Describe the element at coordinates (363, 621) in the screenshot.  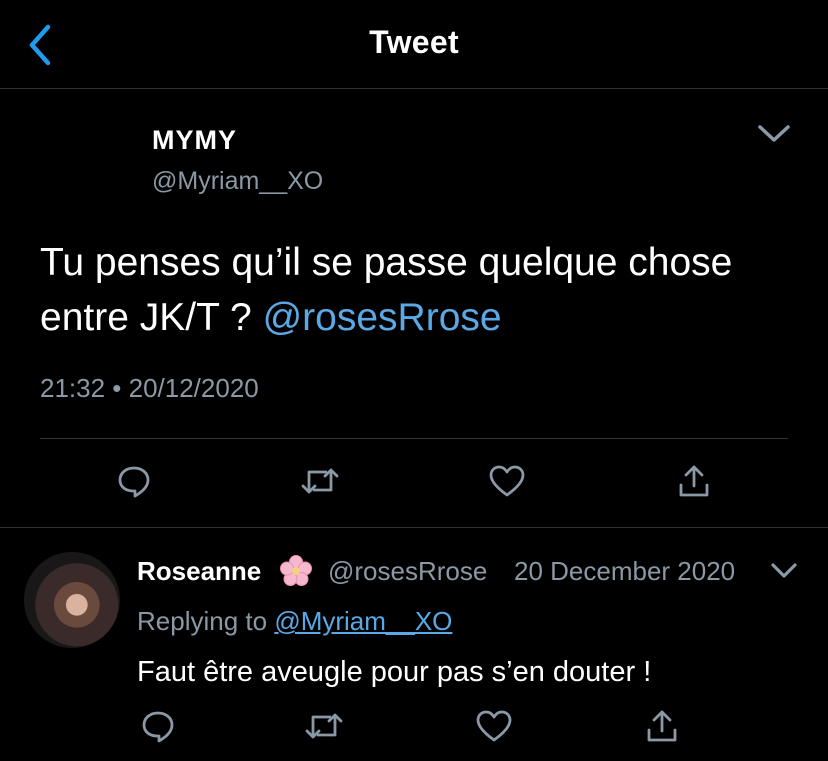
I see `replying-to-link: @Myriam__XO` at that location.